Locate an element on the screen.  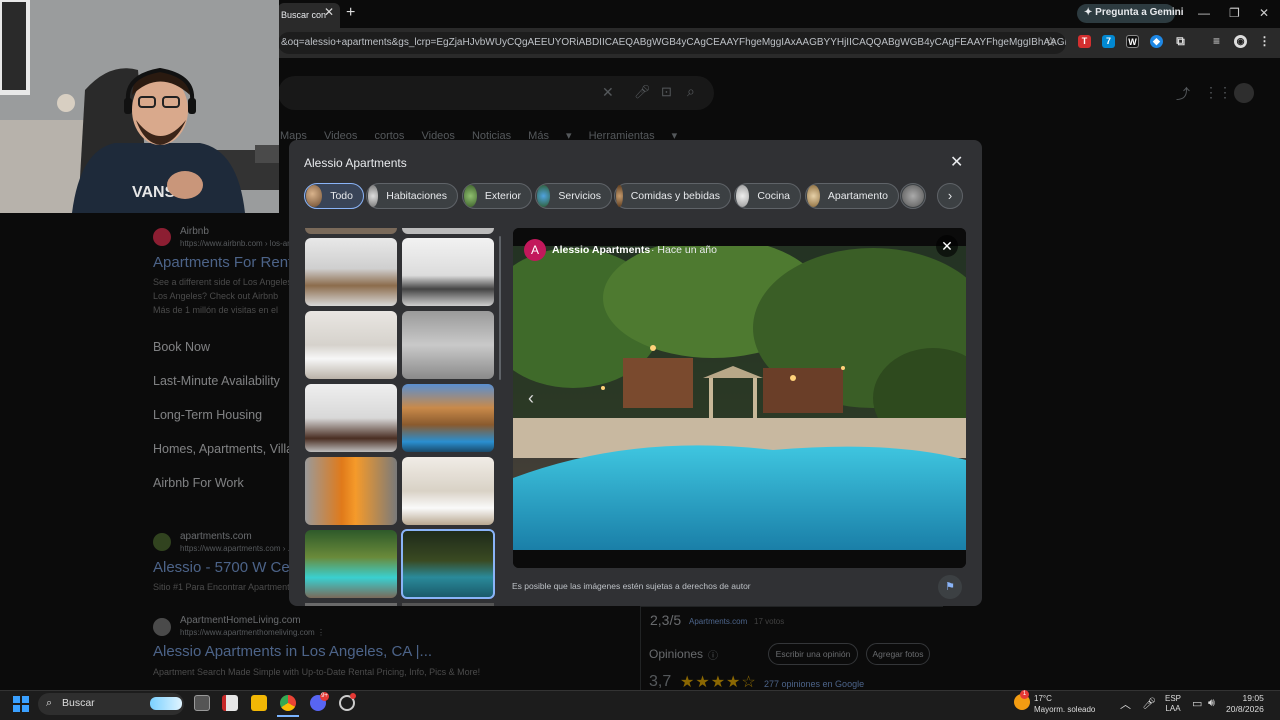
post-time: · Hace un año is located at coordinates (684, 250).